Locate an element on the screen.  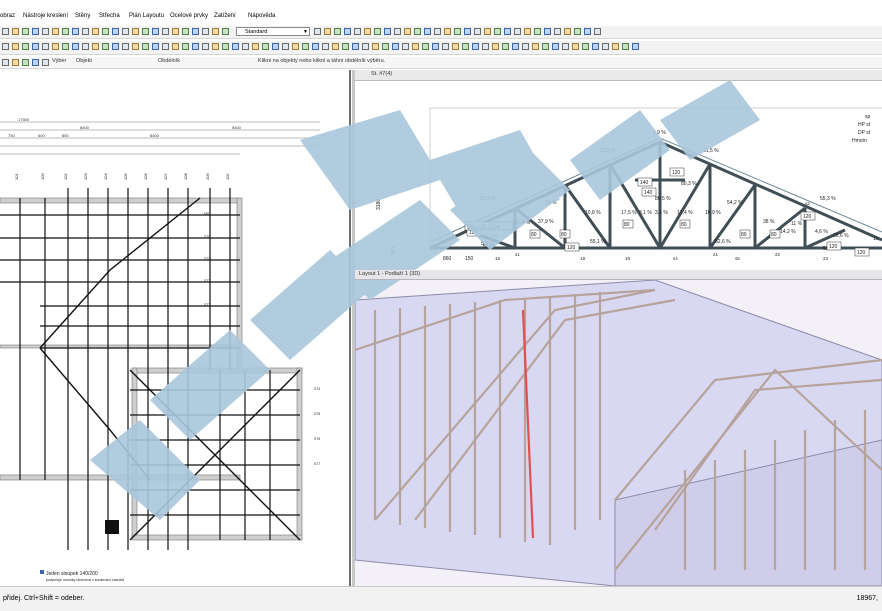
menu-layout-plan: Plán Layoutu is located at coordinates (146, 16).